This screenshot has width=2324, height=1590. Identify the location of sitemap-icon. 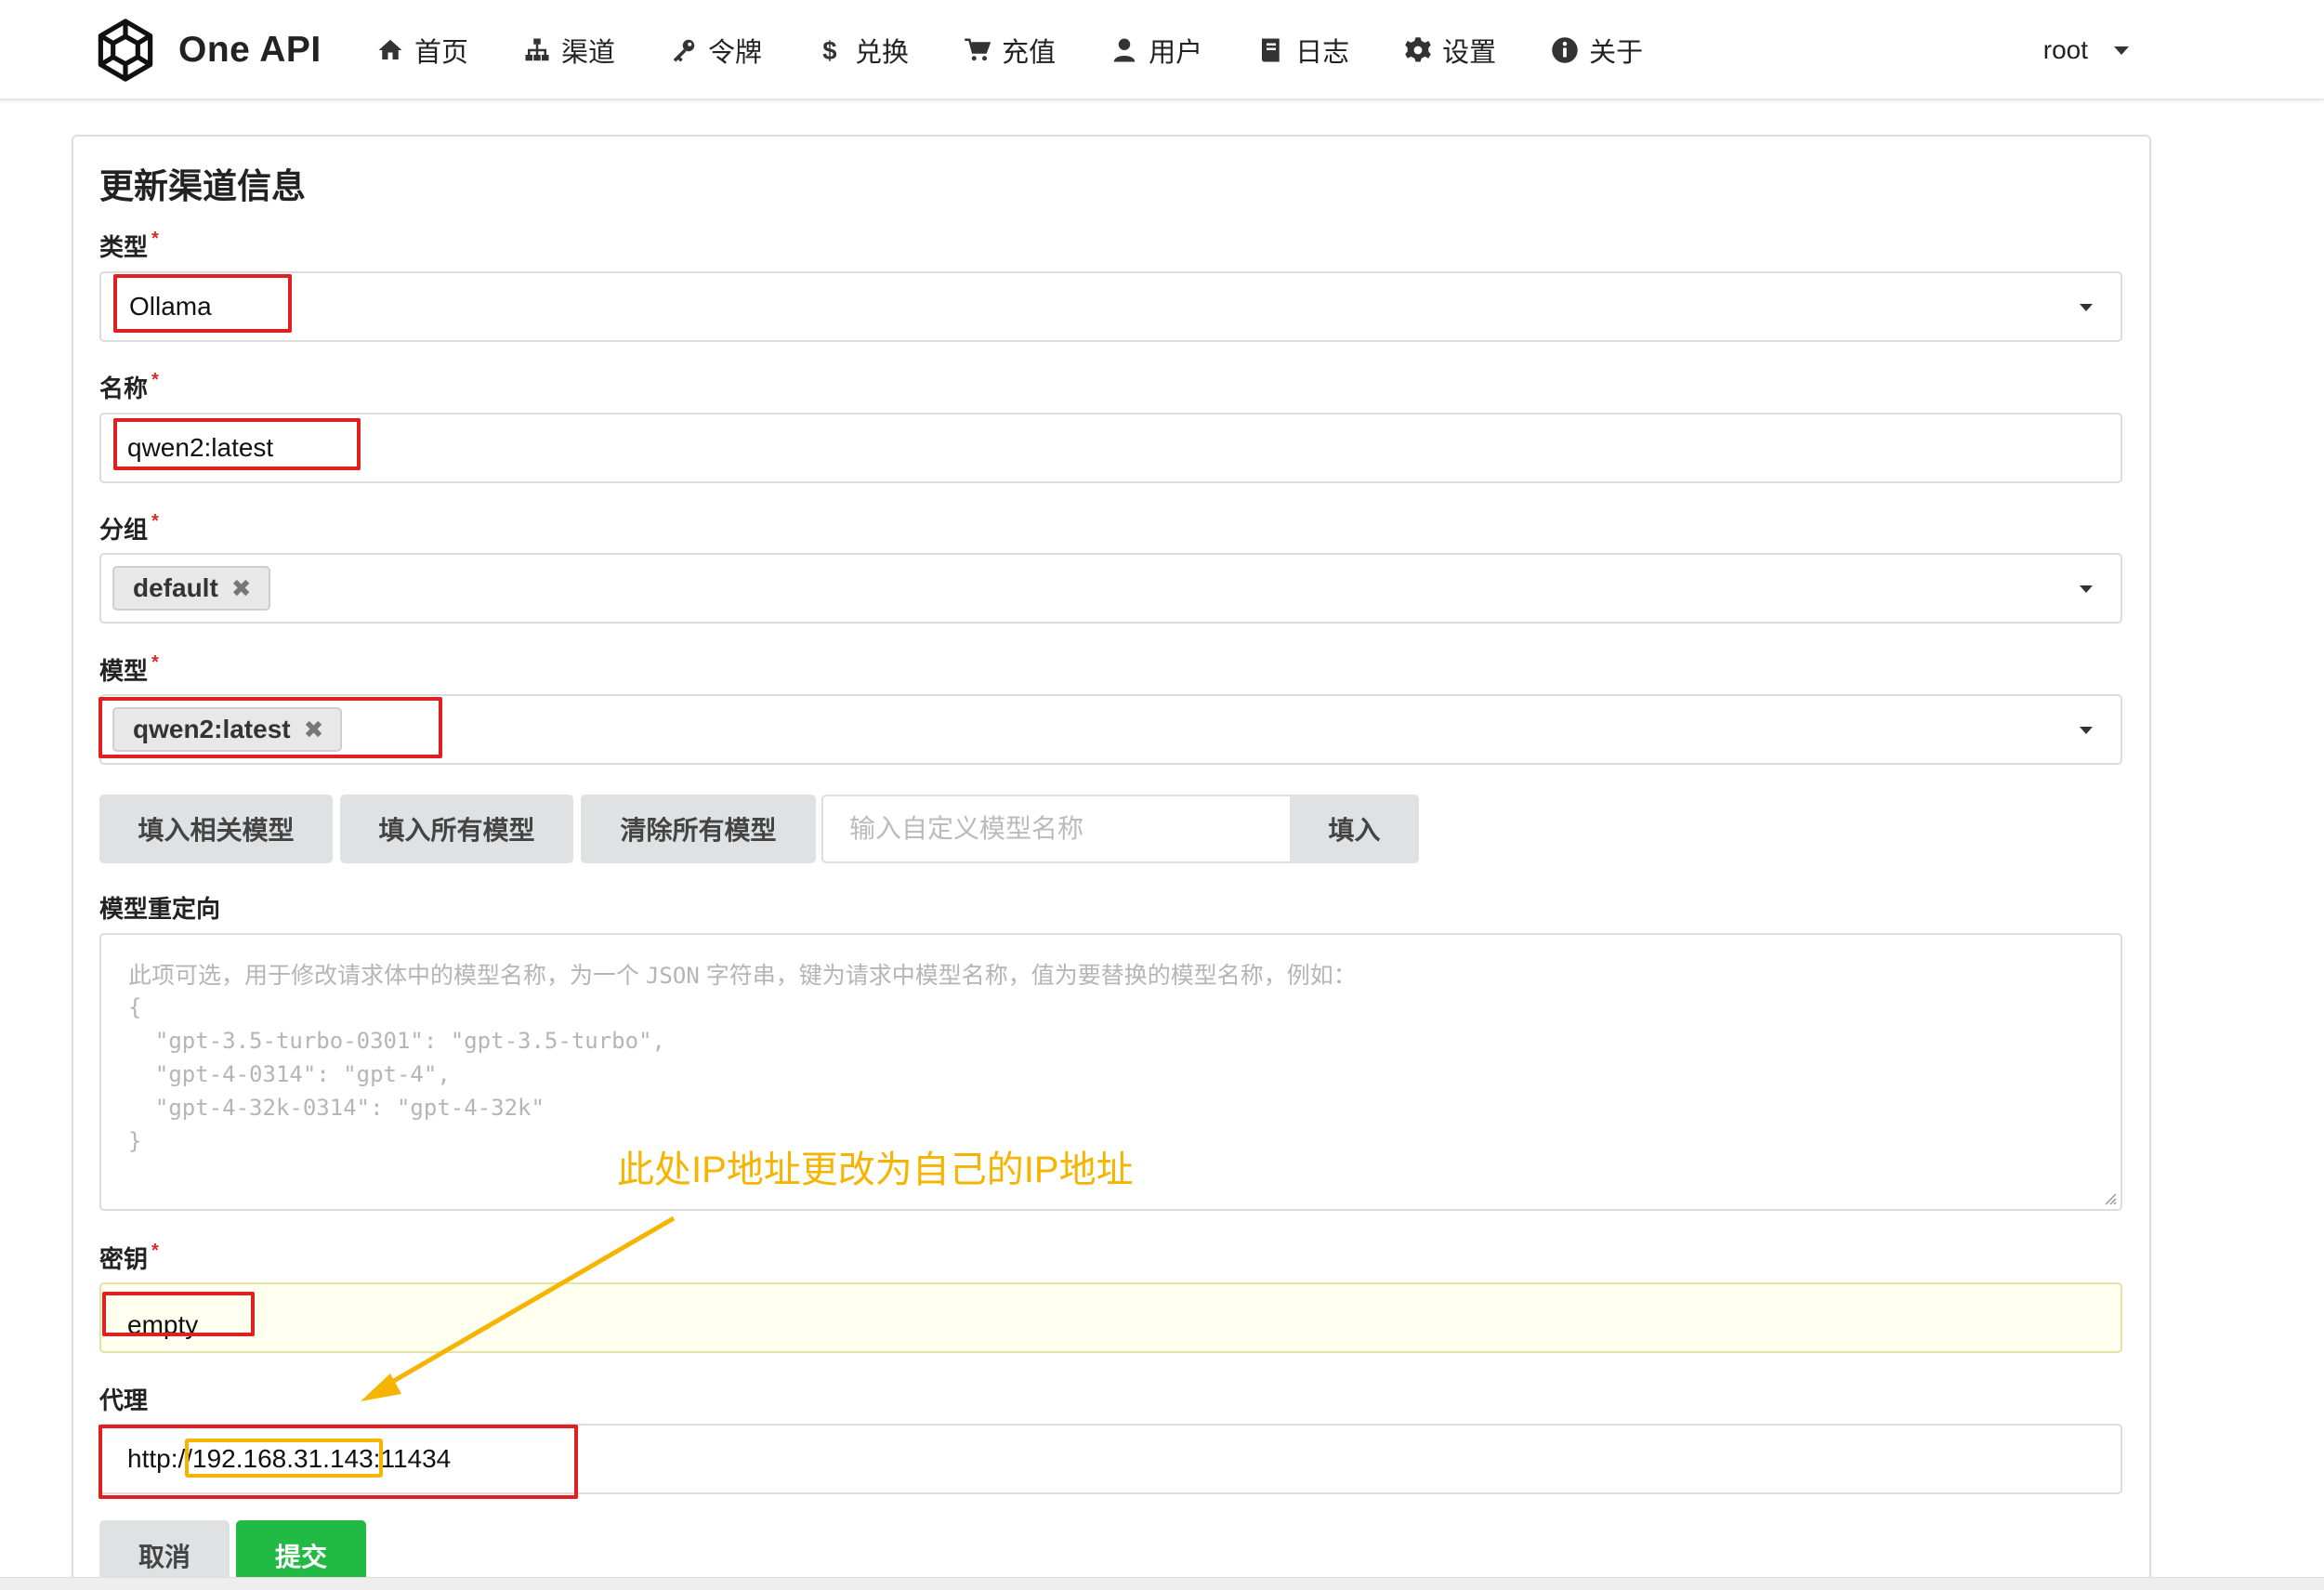
(537, 50).